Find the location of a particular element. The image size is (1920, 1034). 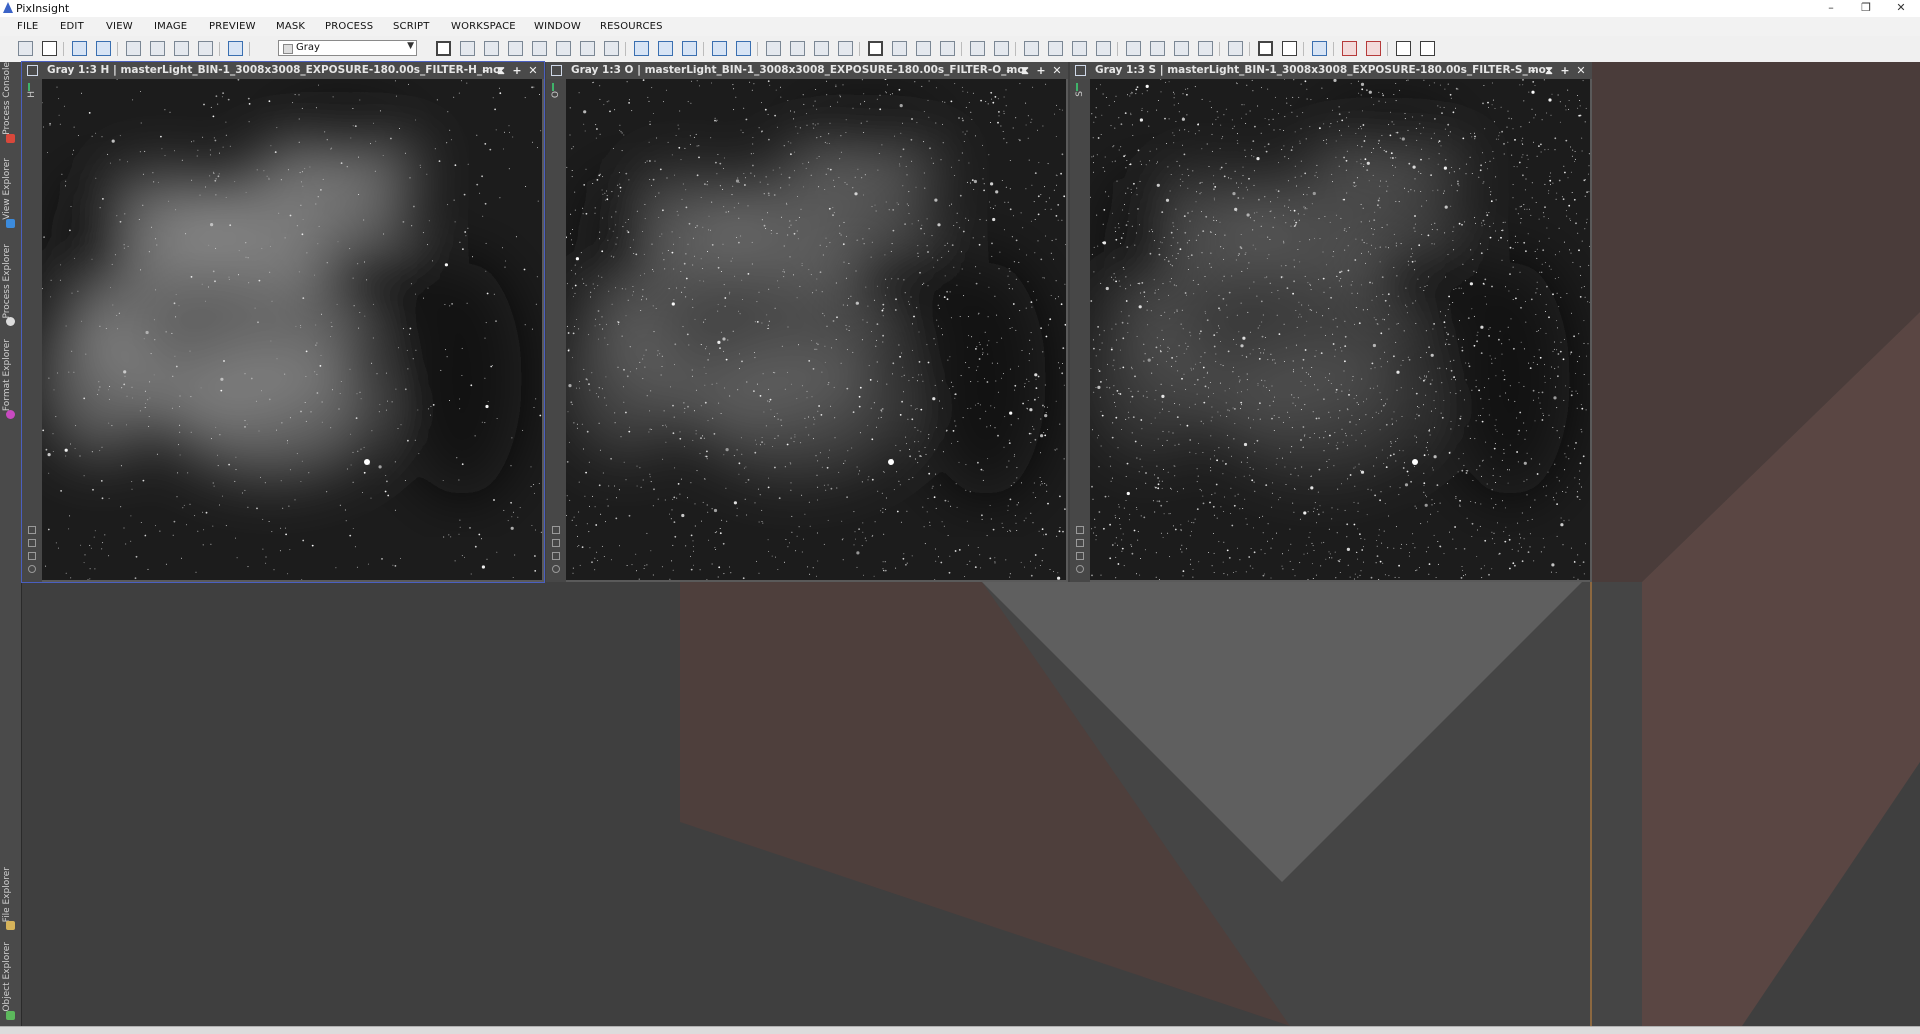

process-container-icon is located at coordinates (1157, 48).